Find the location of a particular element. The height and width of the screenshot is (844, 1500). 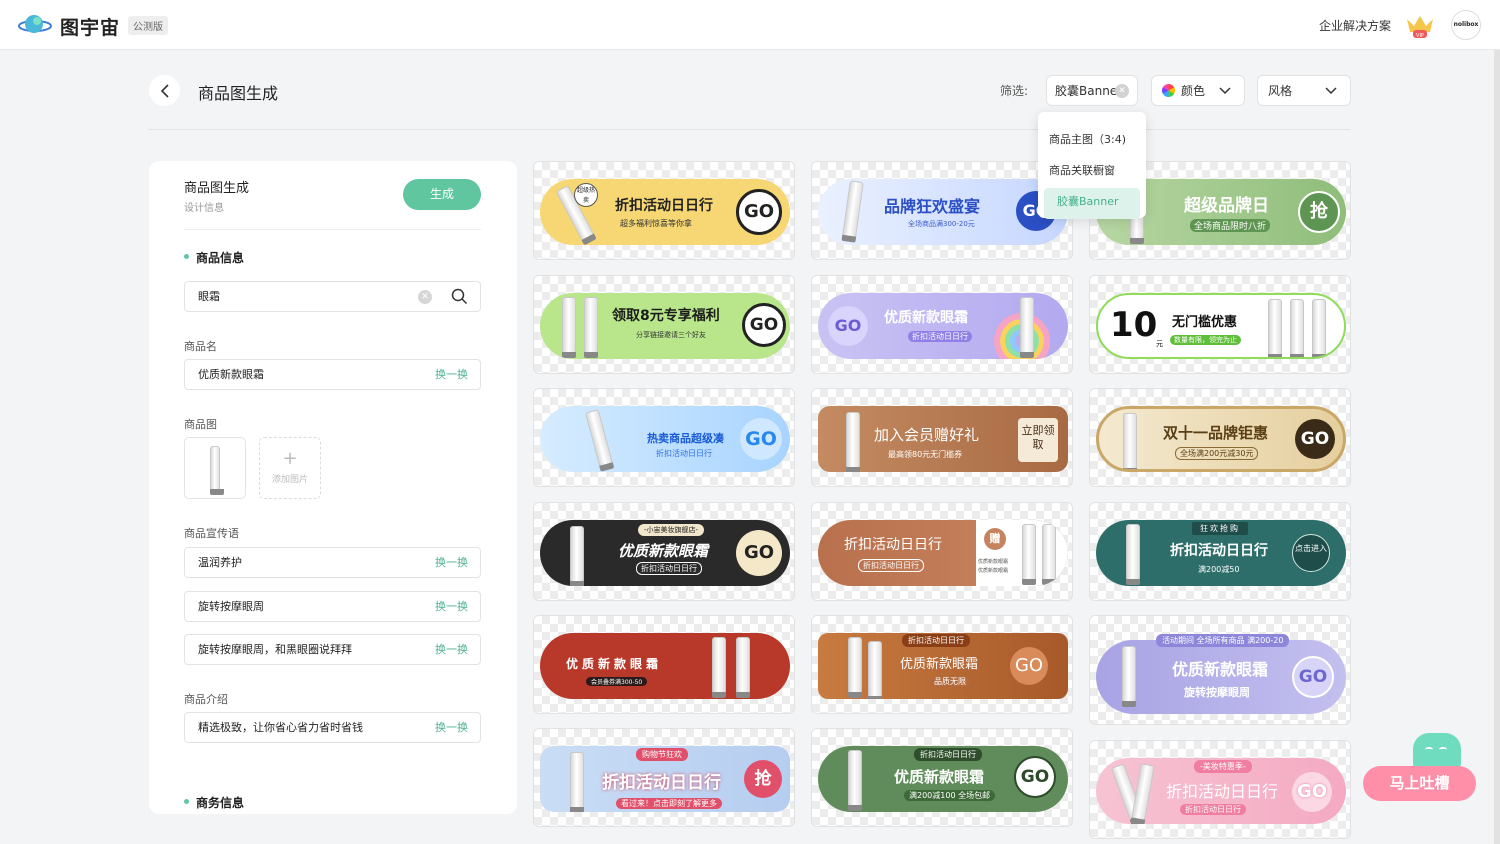

generate-button: 生成 is located at coordinates (442, 194).